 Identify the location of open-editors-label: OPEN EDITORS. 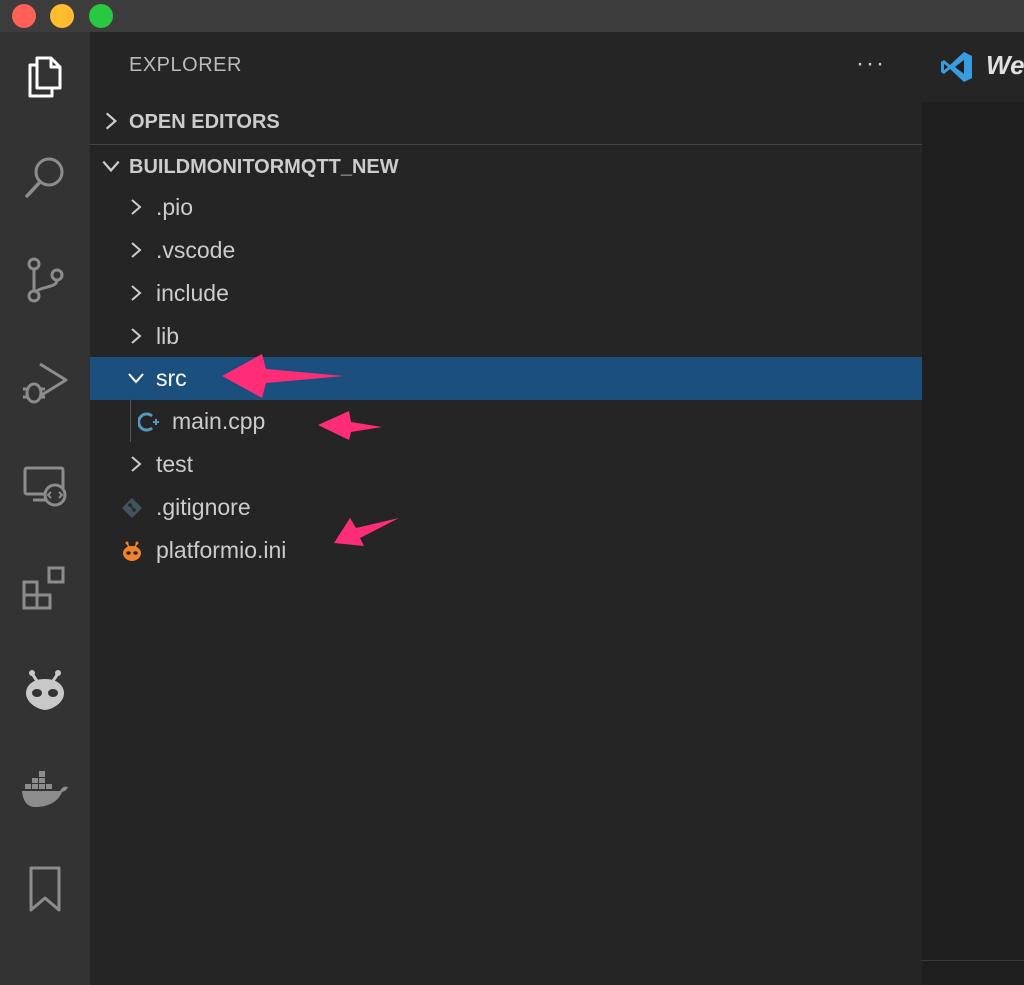
(204, 121).